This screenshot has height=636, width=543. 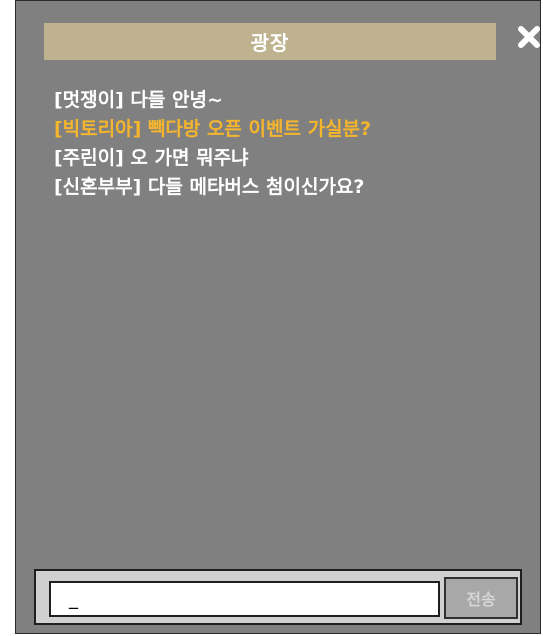 I want to click on chat-title-bar: 광장, so click(x=270, y=41).